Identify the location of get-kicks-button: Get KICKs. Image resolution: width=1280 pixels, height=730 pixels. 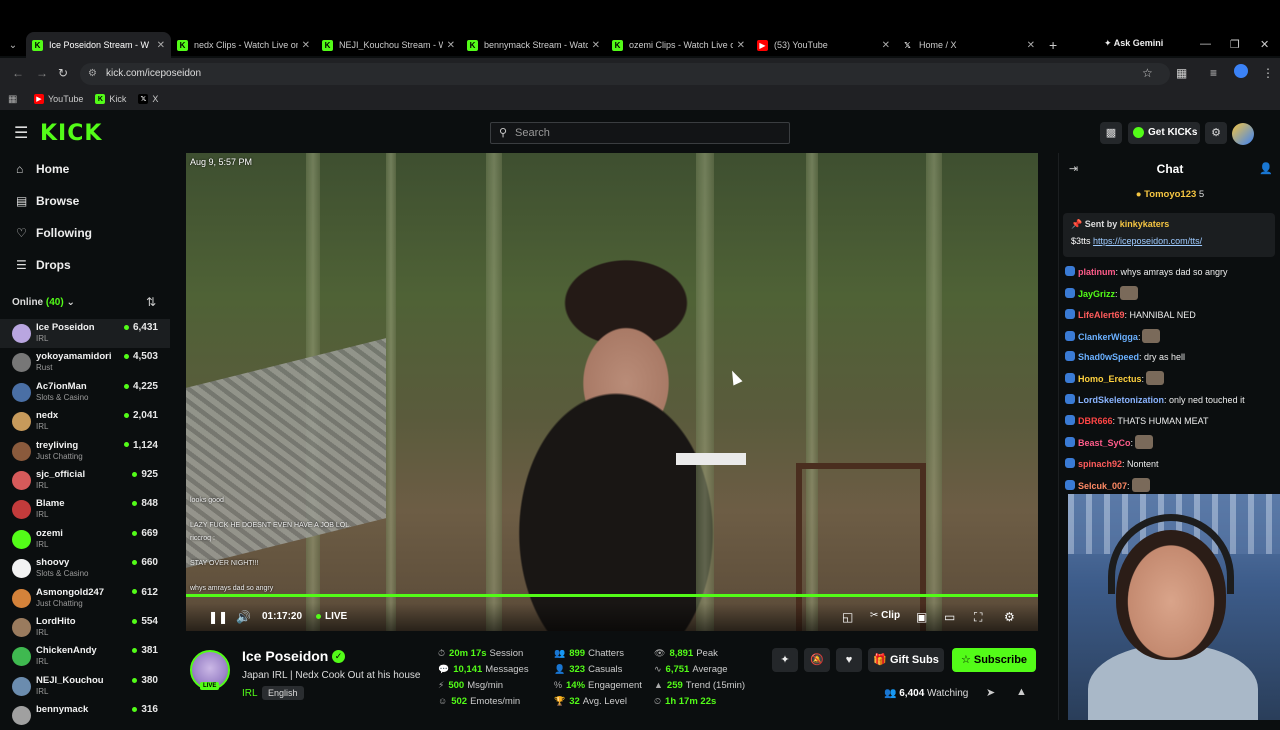
(1164, 133).